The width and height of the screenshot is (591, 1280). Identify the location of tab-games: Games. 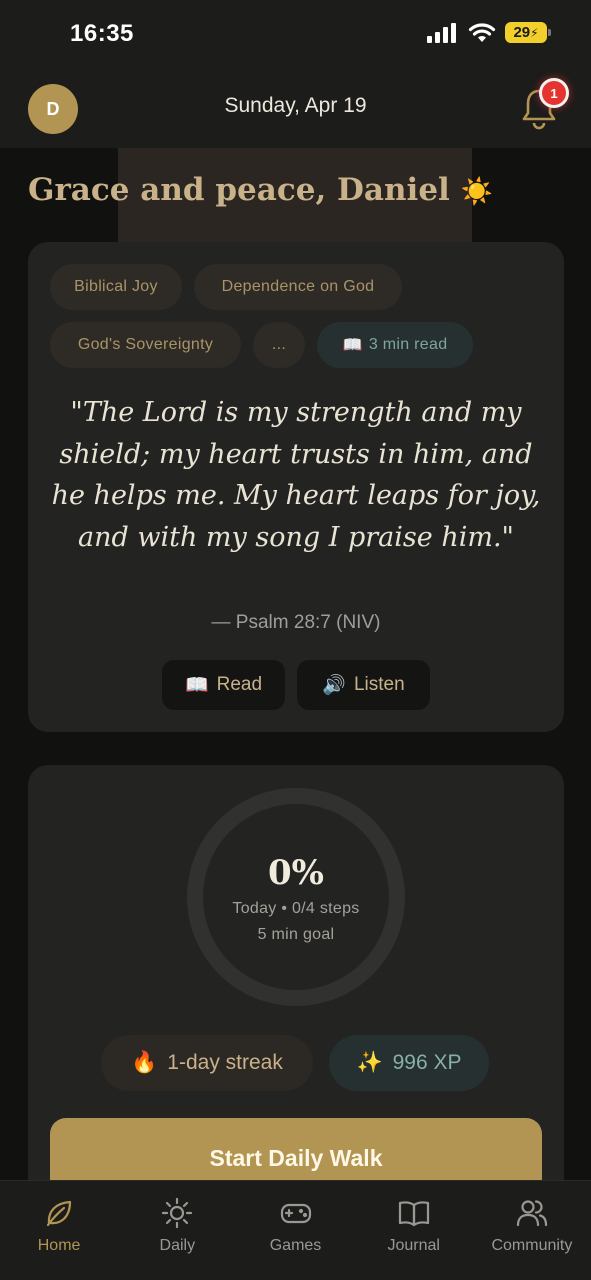
(295, 1230).